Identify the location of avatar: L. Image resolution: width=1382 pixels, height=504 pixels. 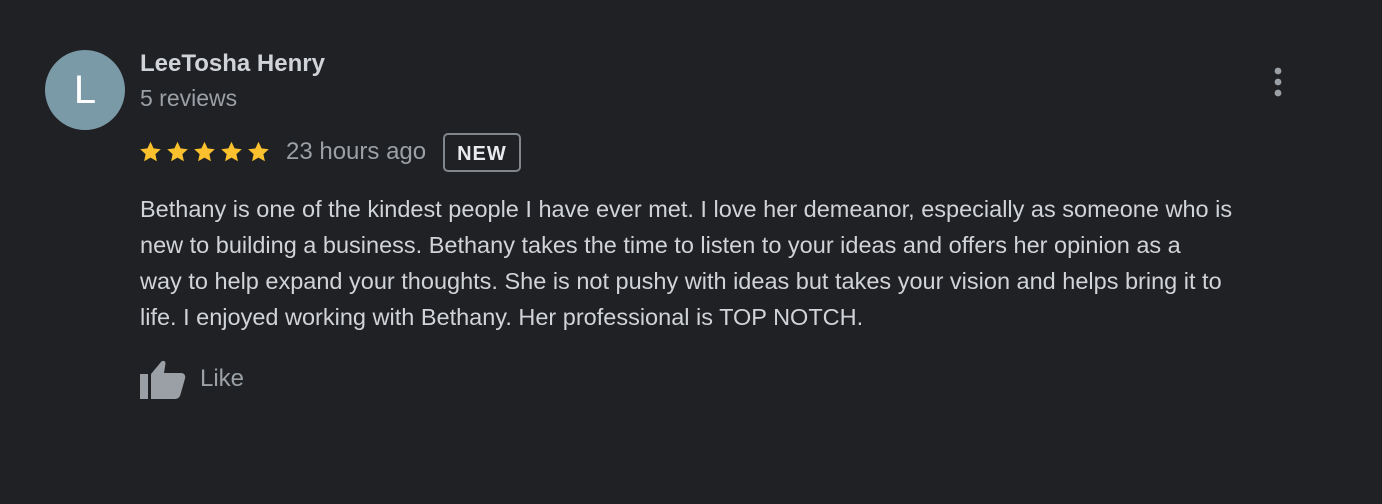
(85, 90).